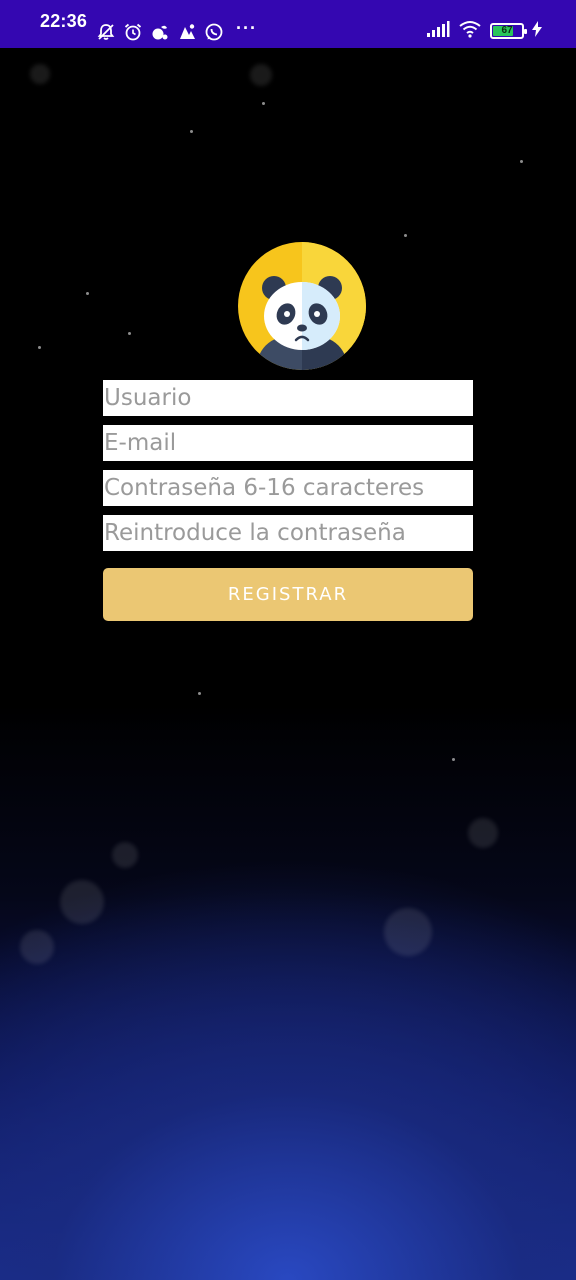  Describe the element at coordinates (64, 21) in the screenshot. I see `status-time: 22:36` at that location.